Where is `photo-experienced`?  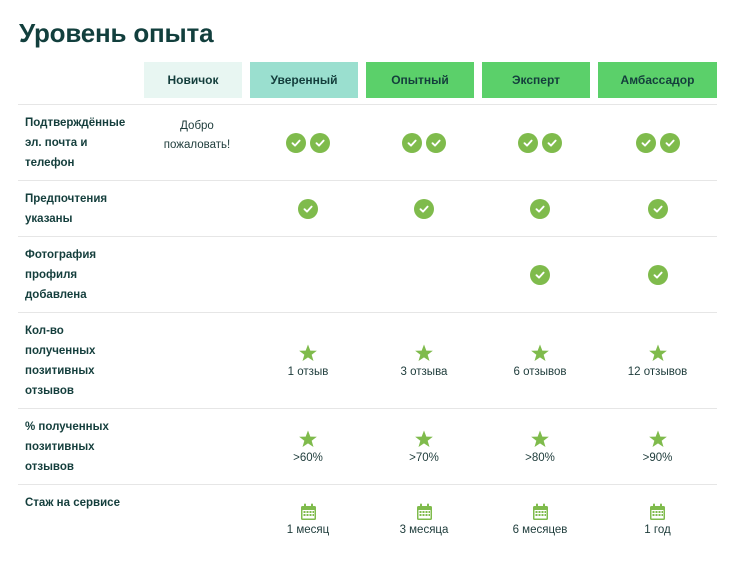
photo-experienced is located at coordinates (424, 274).